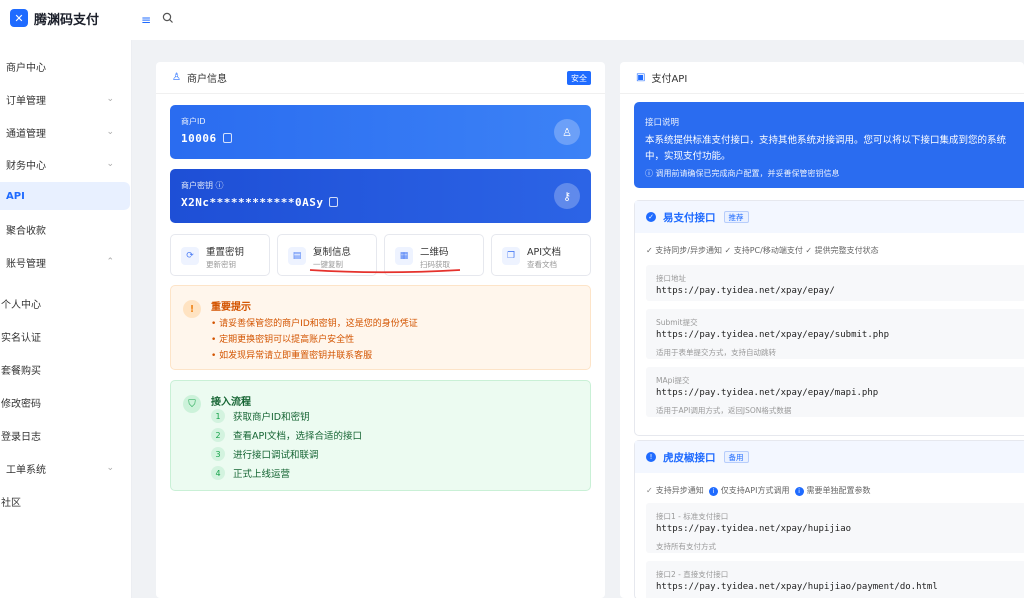 Image resolution: width=1024 pixels, height=598 pixels. What do you see at coordinates (65, 66) in the screenshot?
I see `sidebar-item-merchant-center: 商户中心` at bounding box center [65, 66].